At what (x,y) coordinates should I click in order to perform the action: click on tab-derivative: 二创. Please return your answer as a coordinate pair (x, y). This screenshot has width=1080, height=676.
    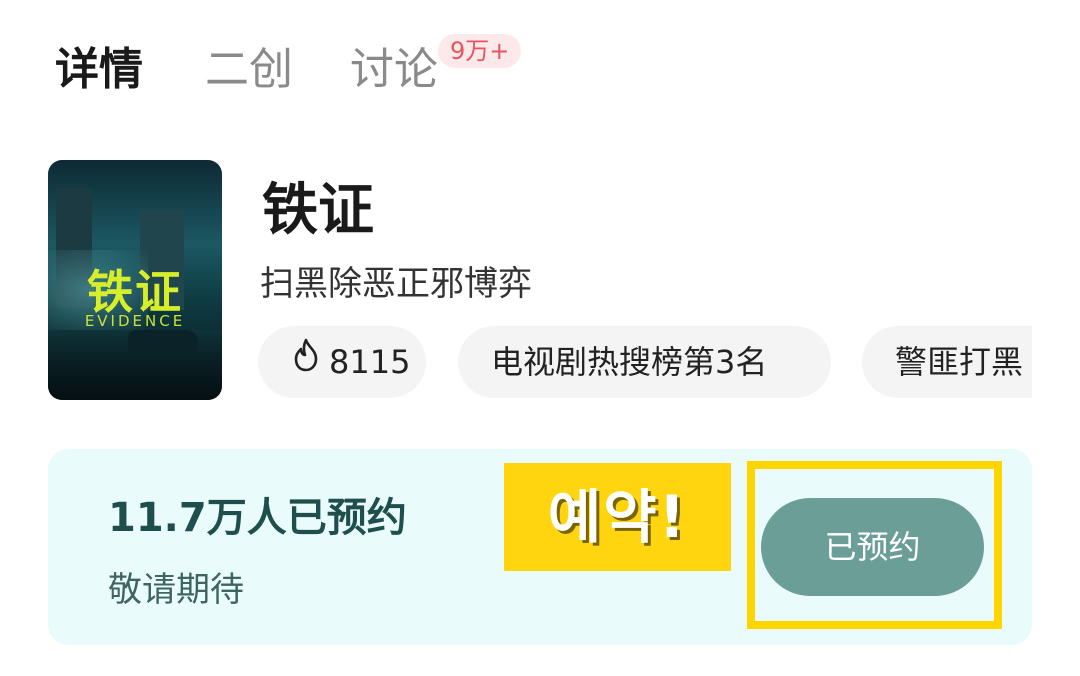
    Looking at the image, I should click on (249, 70).